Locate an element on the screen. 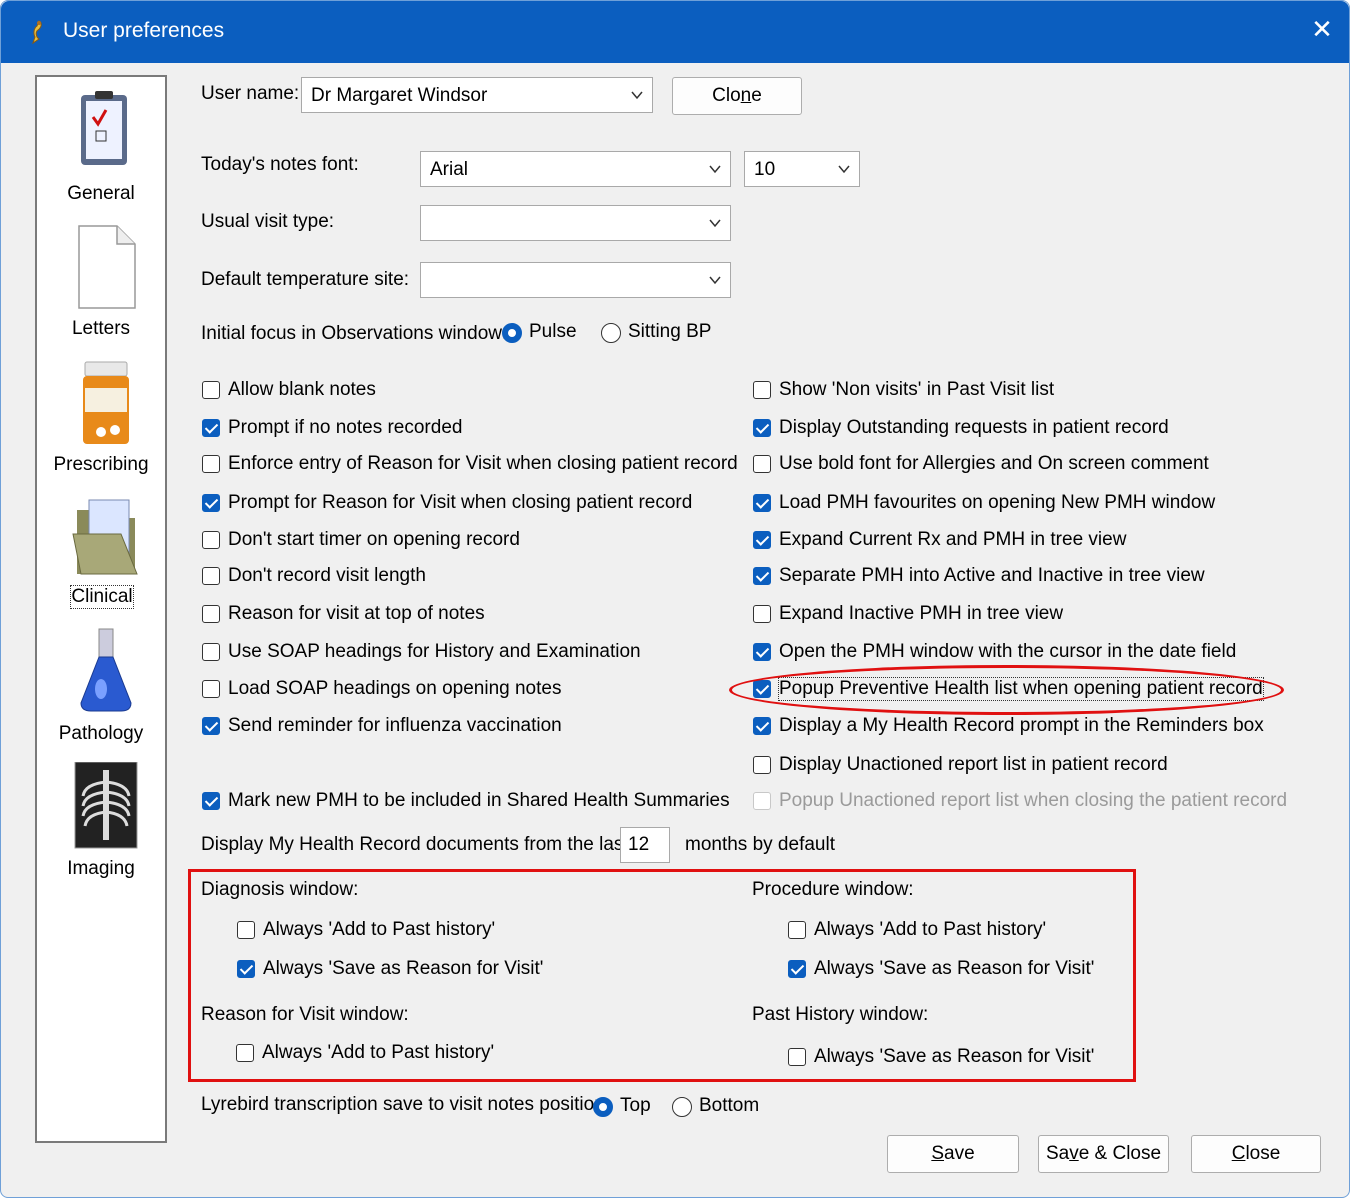 The width and height of the screenshot is (1350, 1198). user-name-dropdown: Dr Margaret Windsor is located at coordinates (477, 95).